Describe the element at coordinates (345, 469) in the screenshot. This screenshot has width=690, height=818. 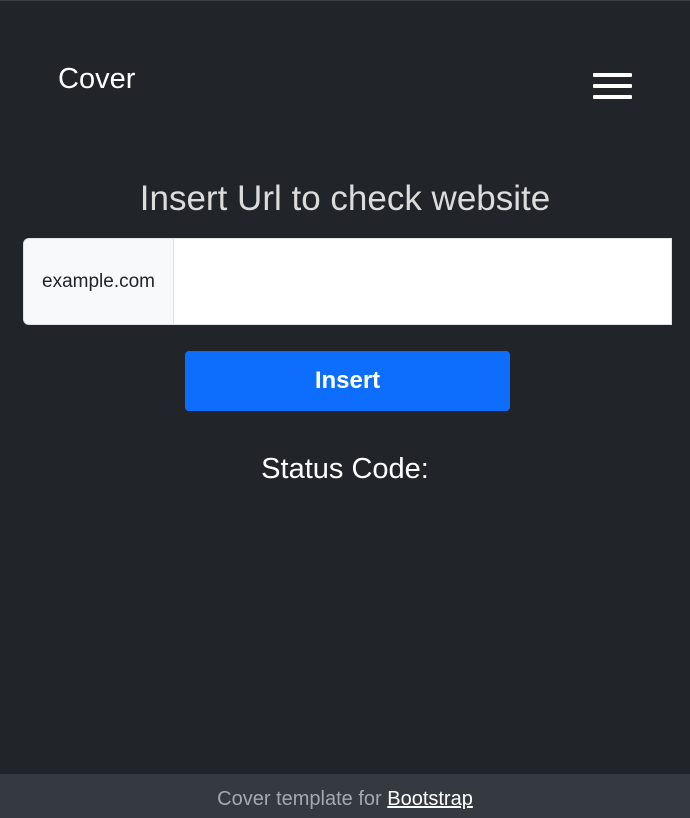
I see `status-code-label: Status Code:` at that location.